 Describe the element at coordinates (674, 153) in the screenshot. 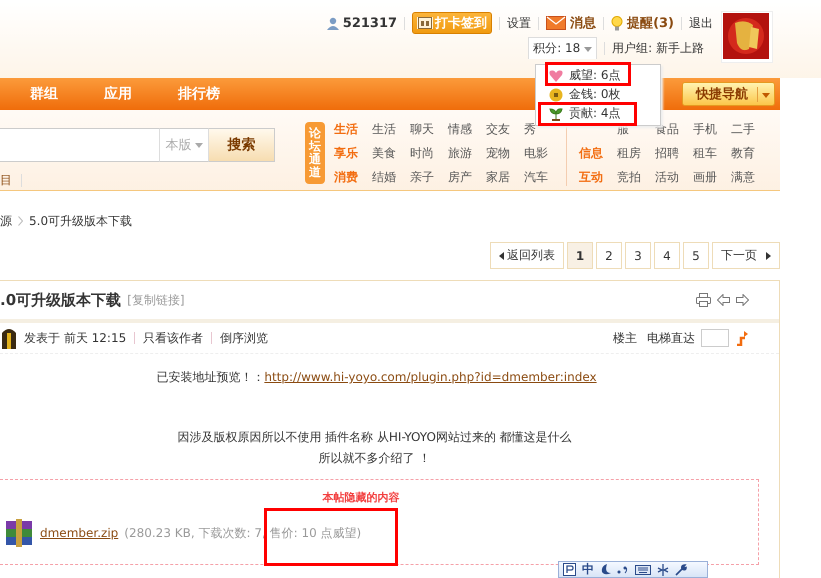

I see `channel-link: 招聘` at that location.